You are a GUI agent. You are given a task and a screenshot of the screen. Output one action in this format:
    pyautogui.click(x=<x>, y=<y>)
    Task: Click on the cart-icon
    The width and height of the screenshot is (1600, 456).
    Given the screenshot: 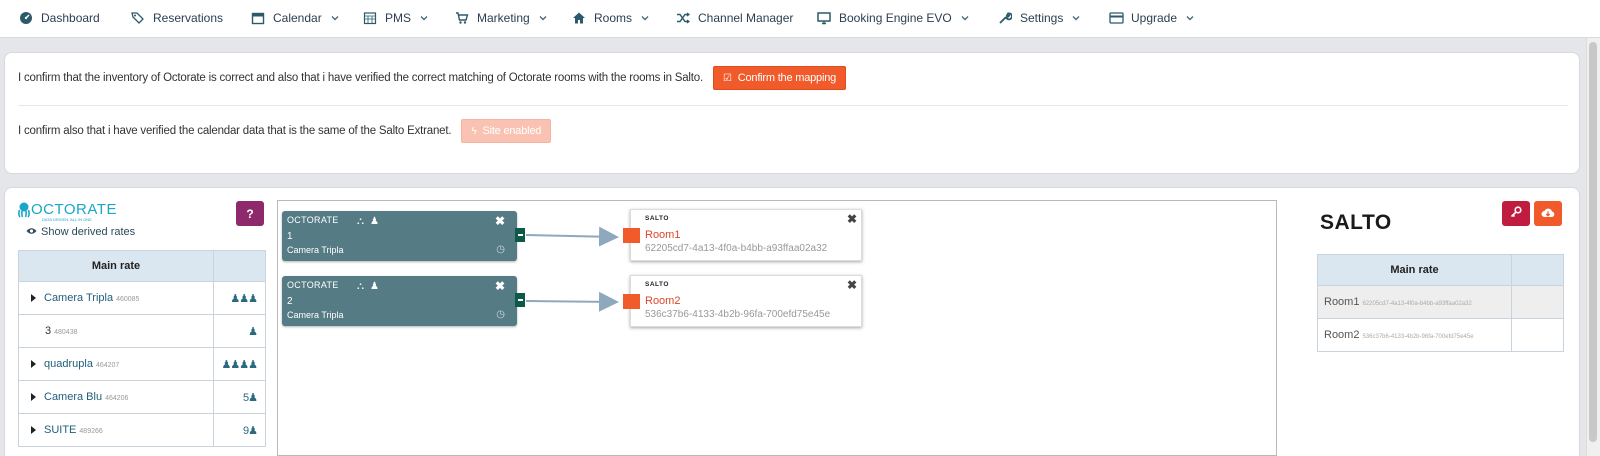 What is the action you would take?
    pyautogui.click(x=462, y=18)
    